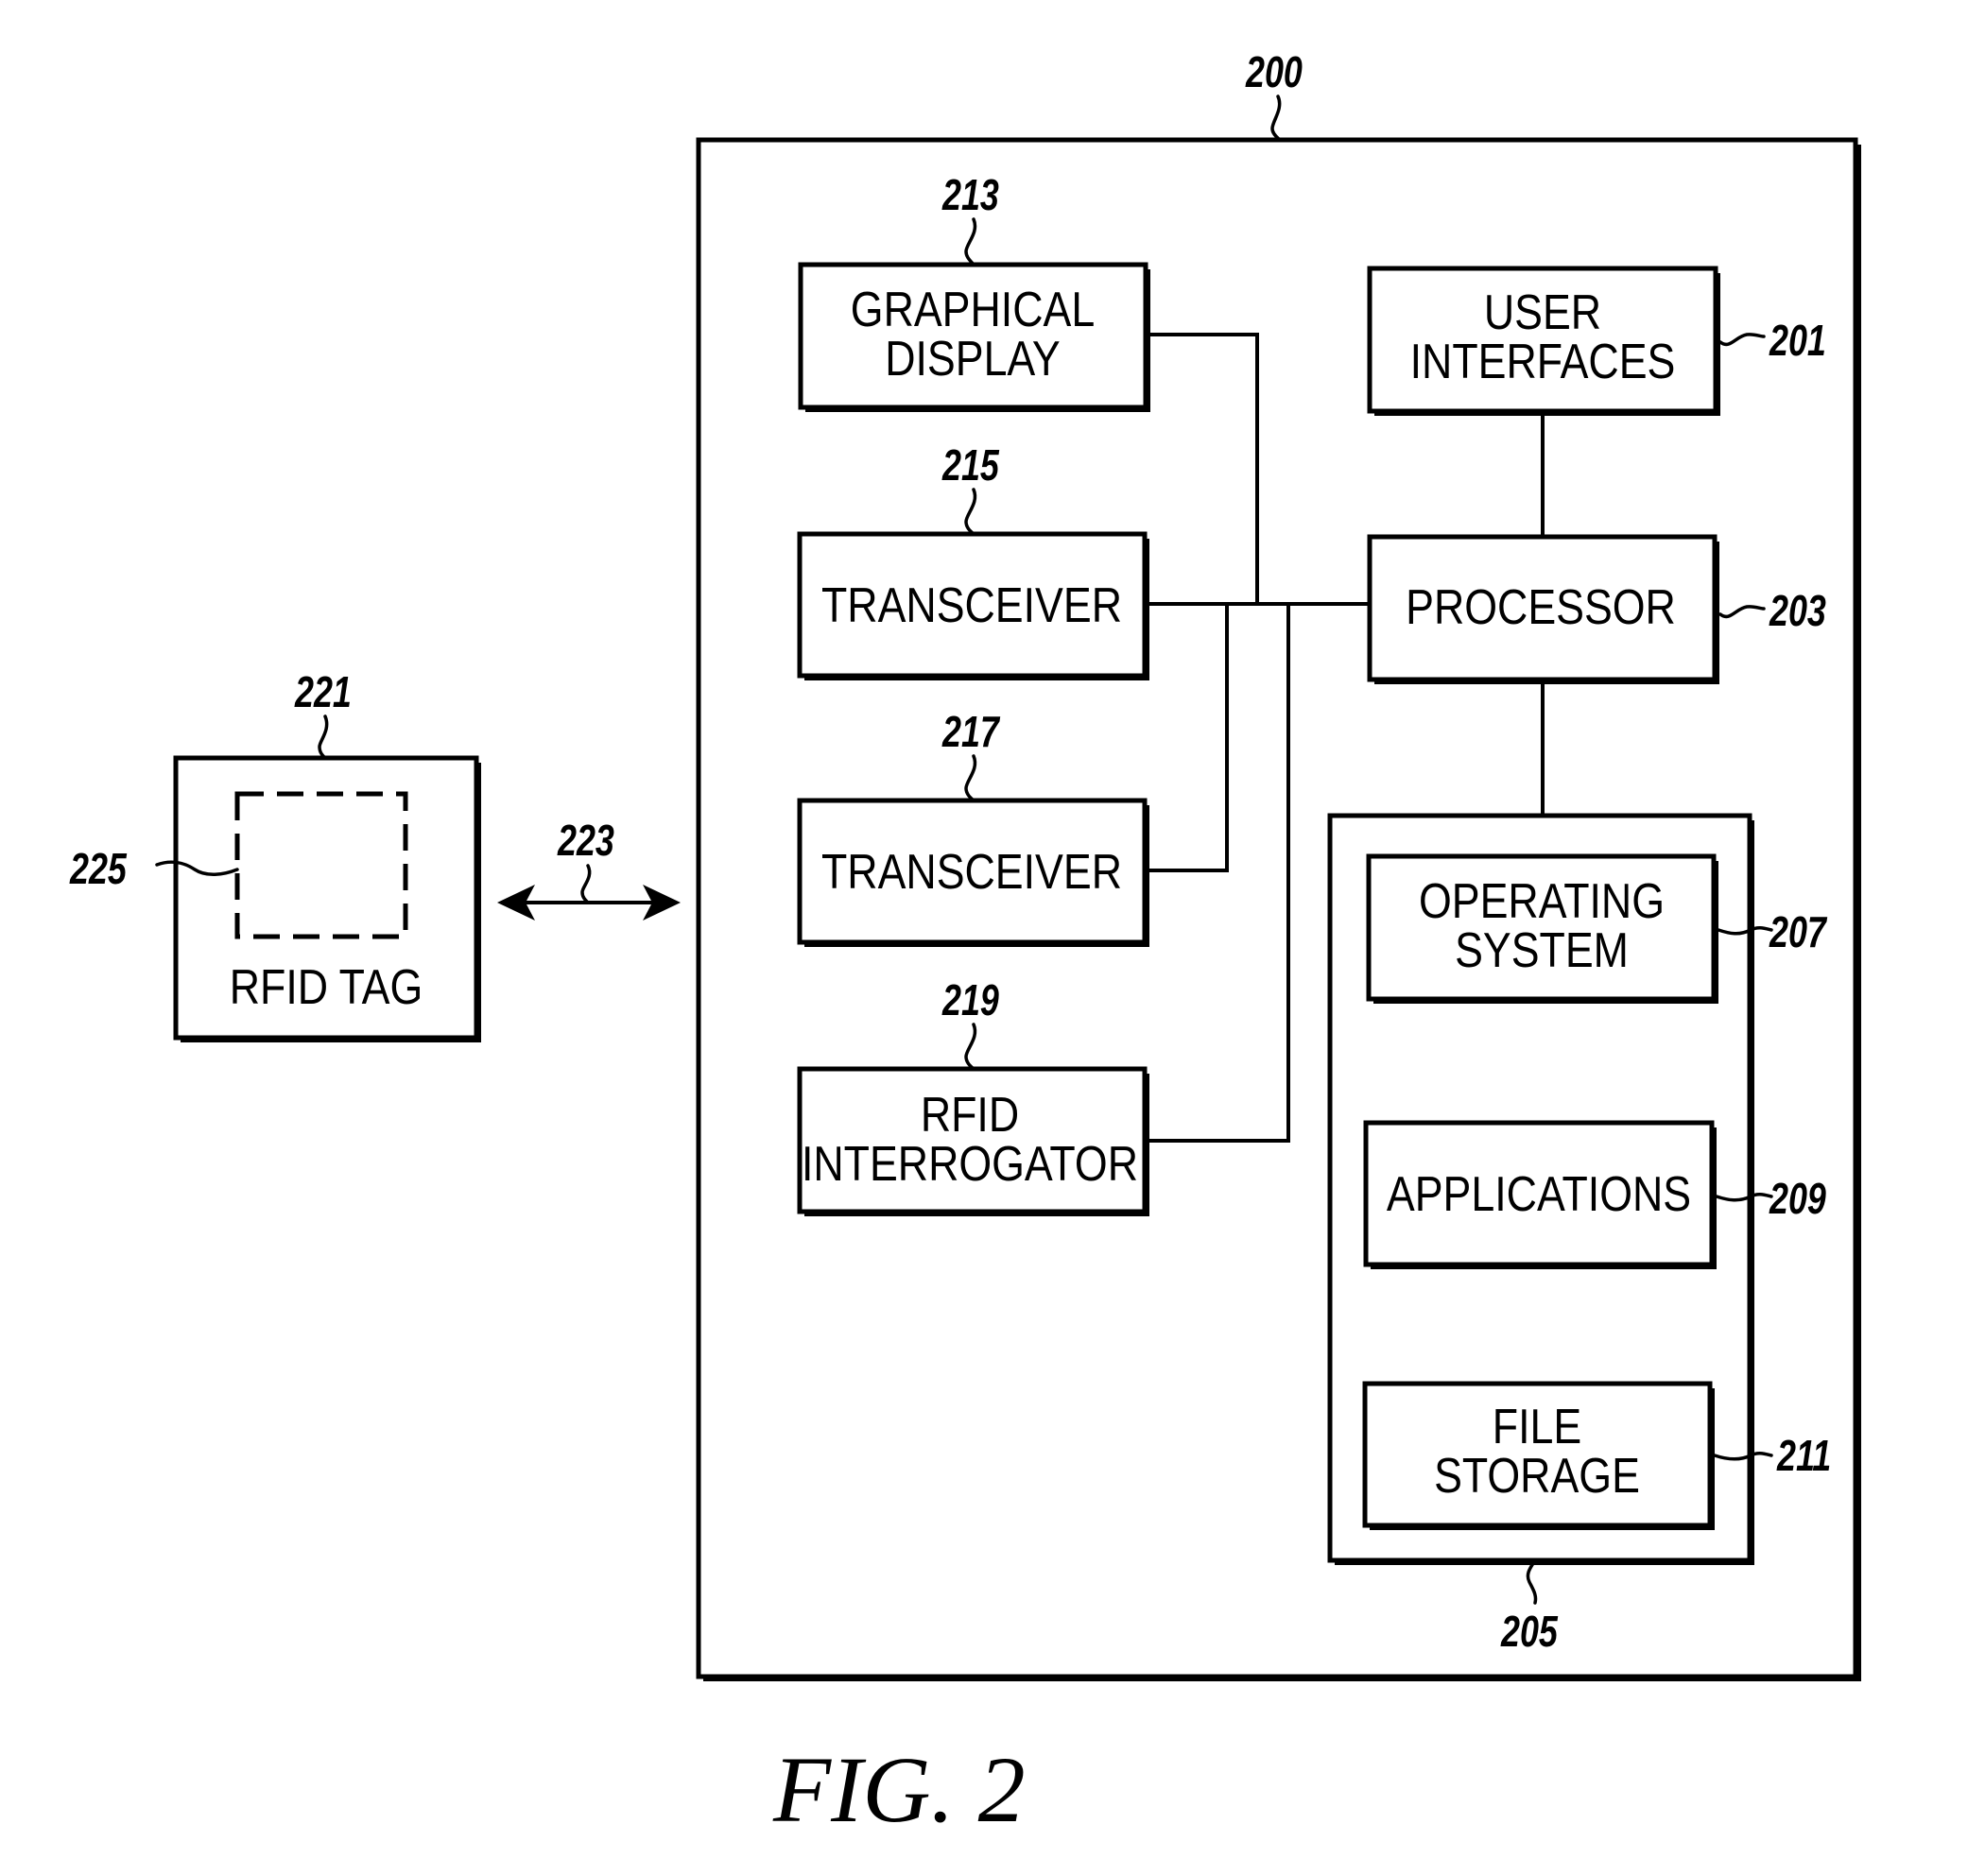 The width and height of the screenshot is (1968, 1876). What do you see at coordinates (899, 1789) in the screenshot?
I see `figure-caption: FIG. 2` at bounding box center [899, 1789].